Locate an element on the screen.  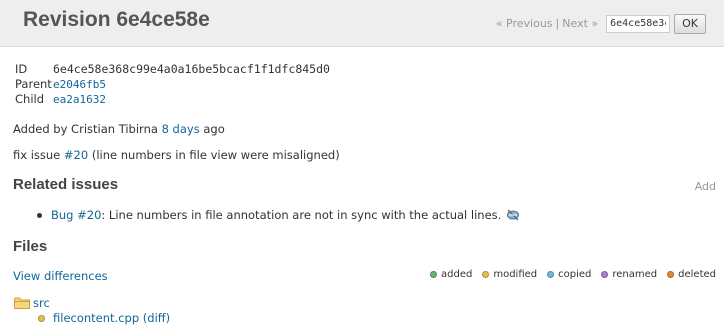
added-by-line: Added by Cristian Tibirna 8 days ago is located at coordinates (119, 129).